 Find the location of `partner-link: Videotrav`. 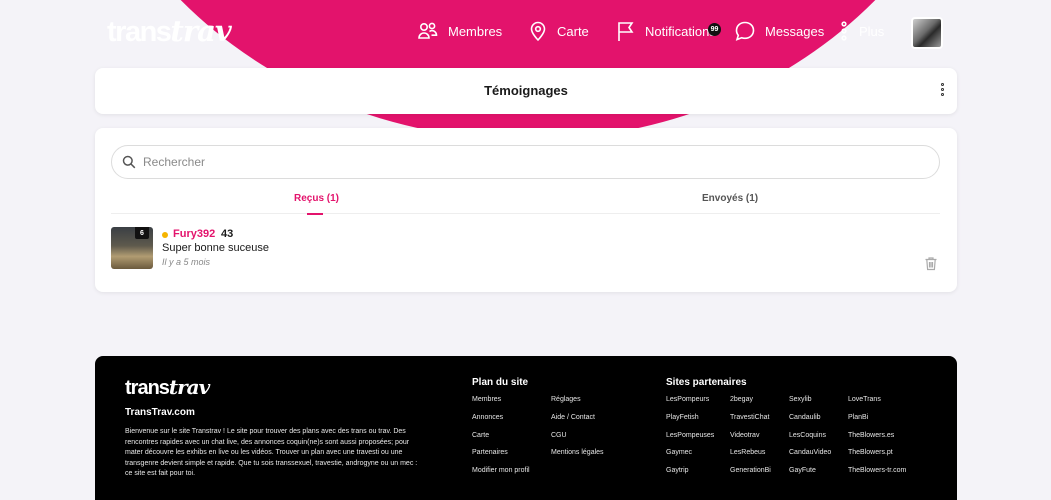

partner-link: Videotrav is located at coordinates (744, 435).